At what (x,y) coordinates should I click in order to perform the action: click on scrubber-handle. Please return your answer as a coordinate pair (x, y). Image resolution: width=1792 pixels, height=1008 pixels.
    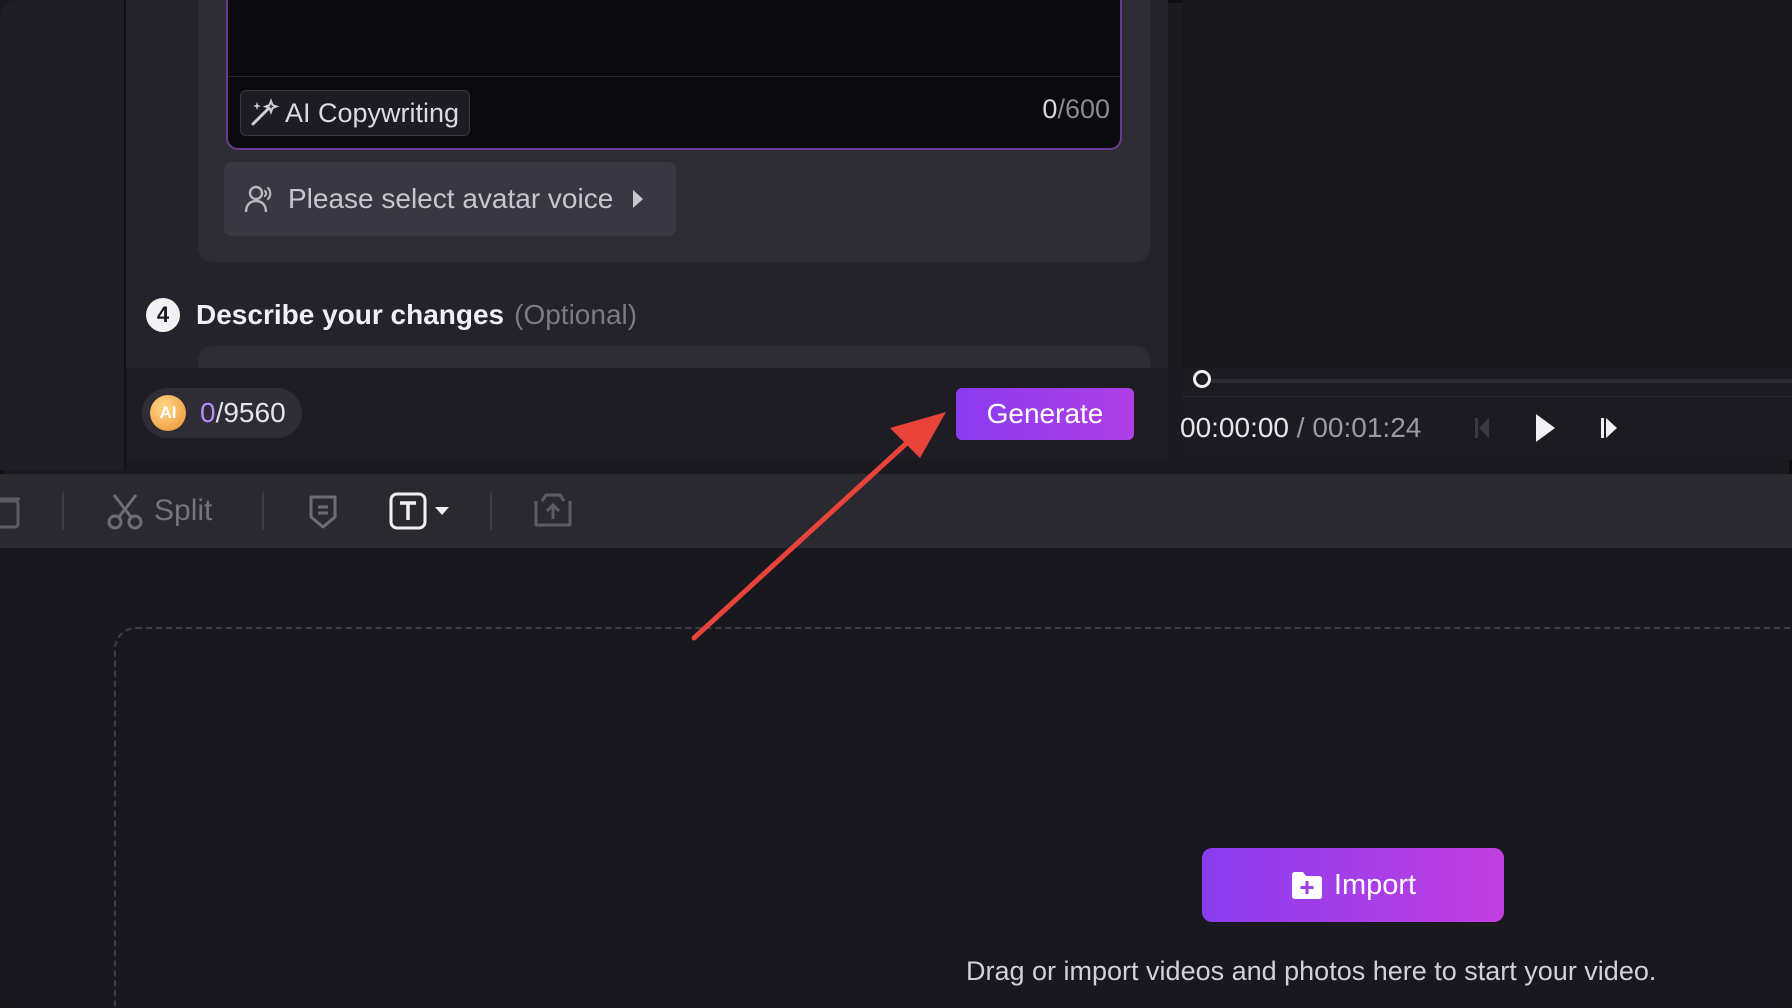
    Looking at the image, I should click on (1202, 379).